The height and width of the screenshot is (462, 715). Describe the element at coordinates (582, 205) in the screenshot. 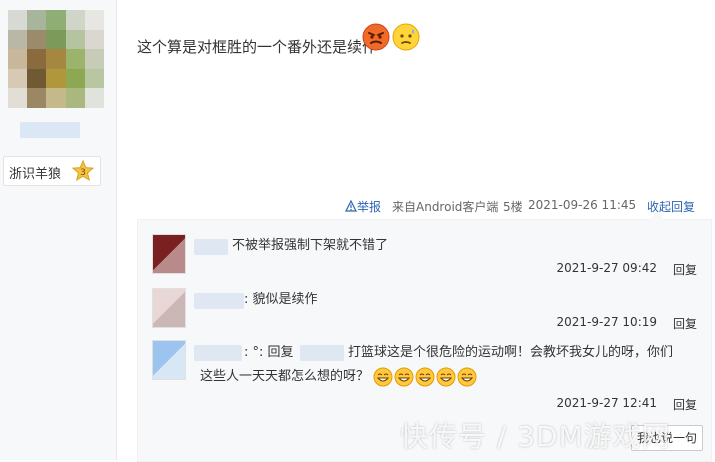

I see `post-time: 2021-09-26 11:45` at that location.